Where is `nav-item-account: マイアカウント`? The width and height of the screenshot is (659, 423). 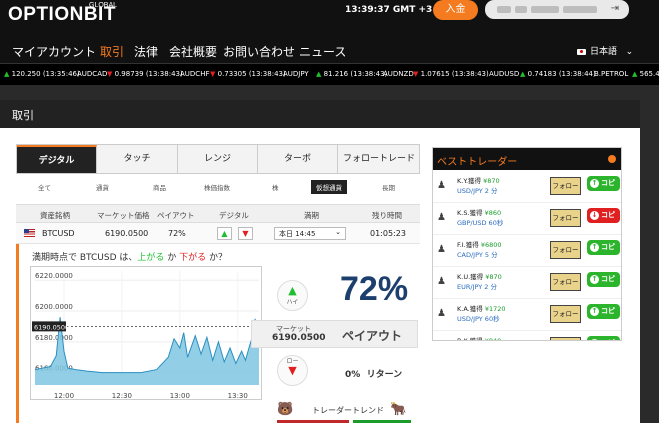
nav-item-account: マイアカウント is located at coordinates (54, 51).